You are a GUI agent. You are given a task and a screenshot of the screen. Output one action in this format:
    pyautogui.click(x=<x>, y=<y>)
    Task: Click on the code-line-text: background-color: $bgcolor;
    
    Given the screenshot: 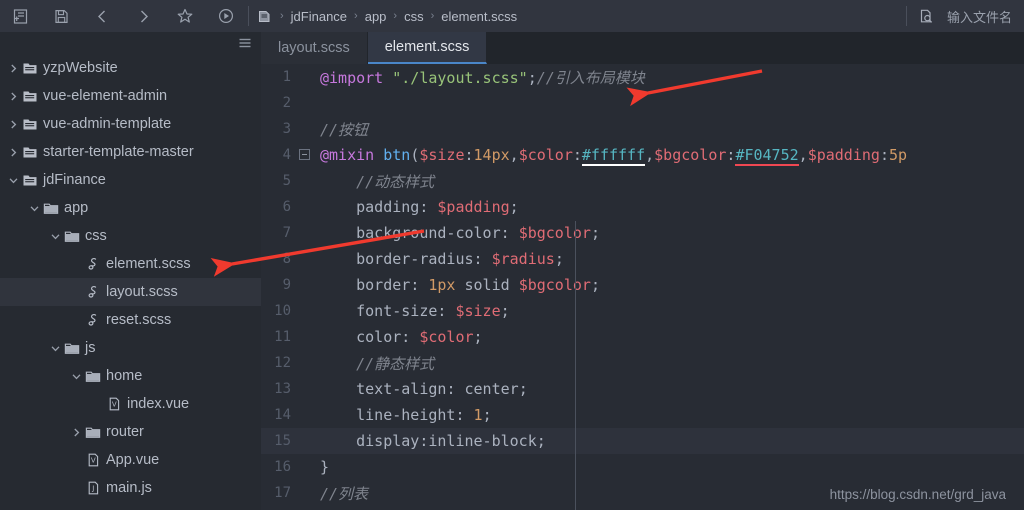 What is the action you would take?
    pyautogui.click(x=457, y=233)
    